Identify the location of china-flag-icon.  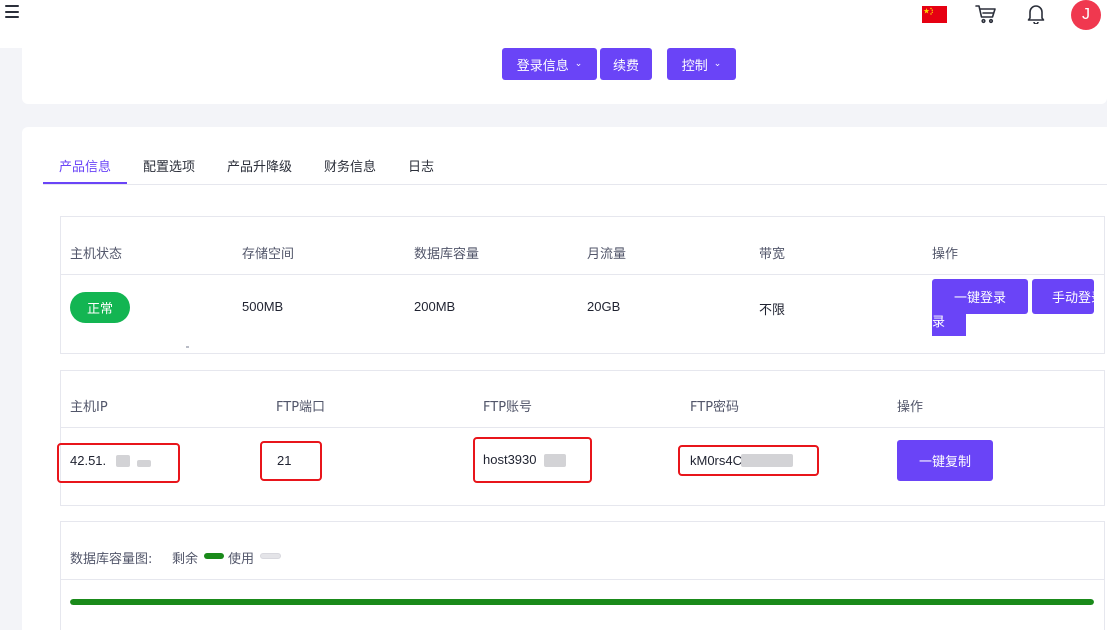
(934, 14).